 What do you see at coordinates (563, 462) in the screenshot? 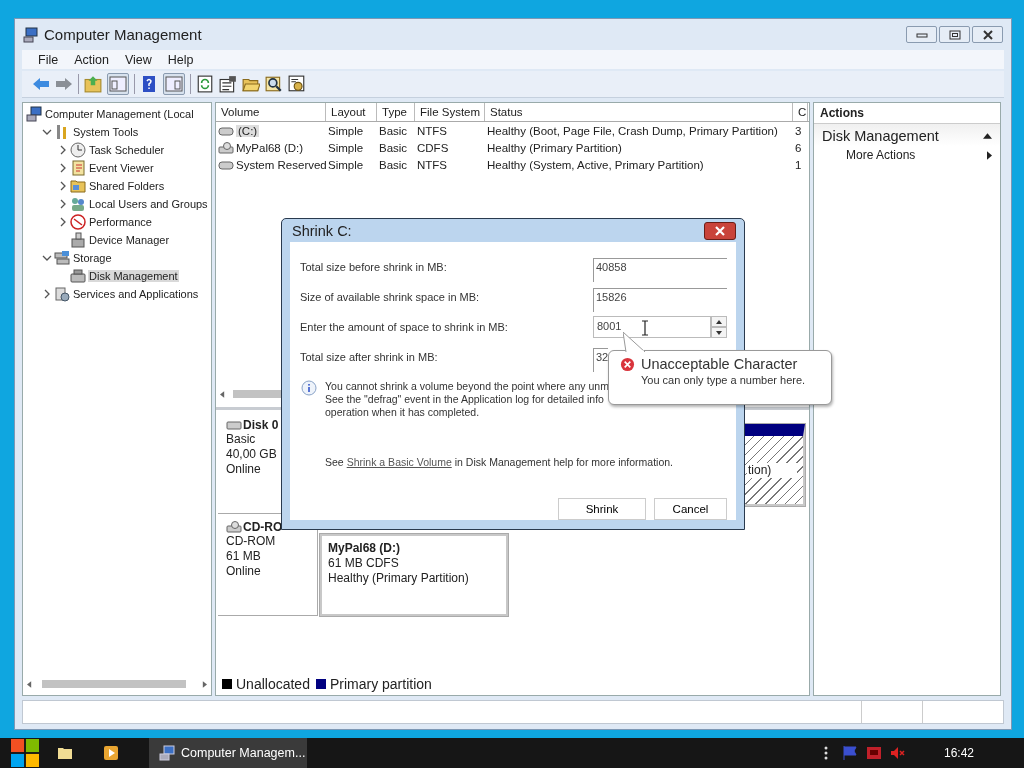
I see `help-text: in Disk Management help for more information.` at bounding box center [563, 462].